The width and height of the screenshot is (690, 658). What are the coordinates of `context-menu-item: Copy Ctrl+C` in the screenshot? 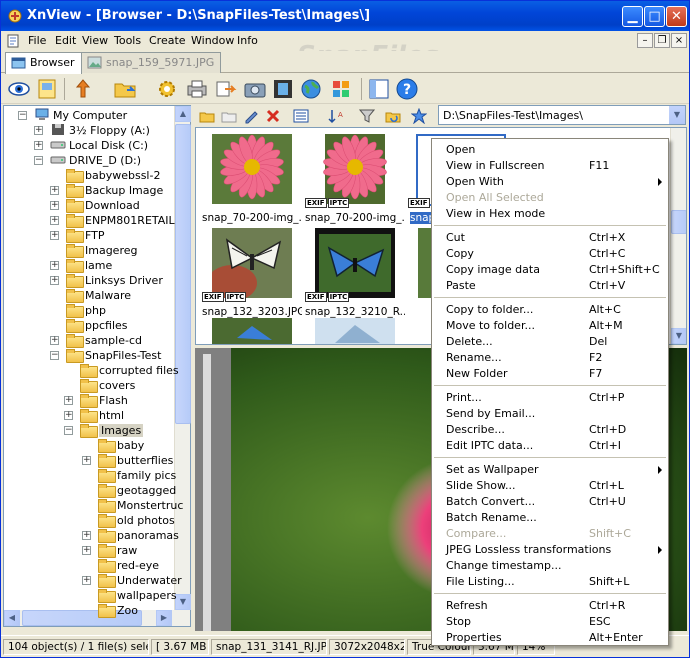 It's located at (550, 254).